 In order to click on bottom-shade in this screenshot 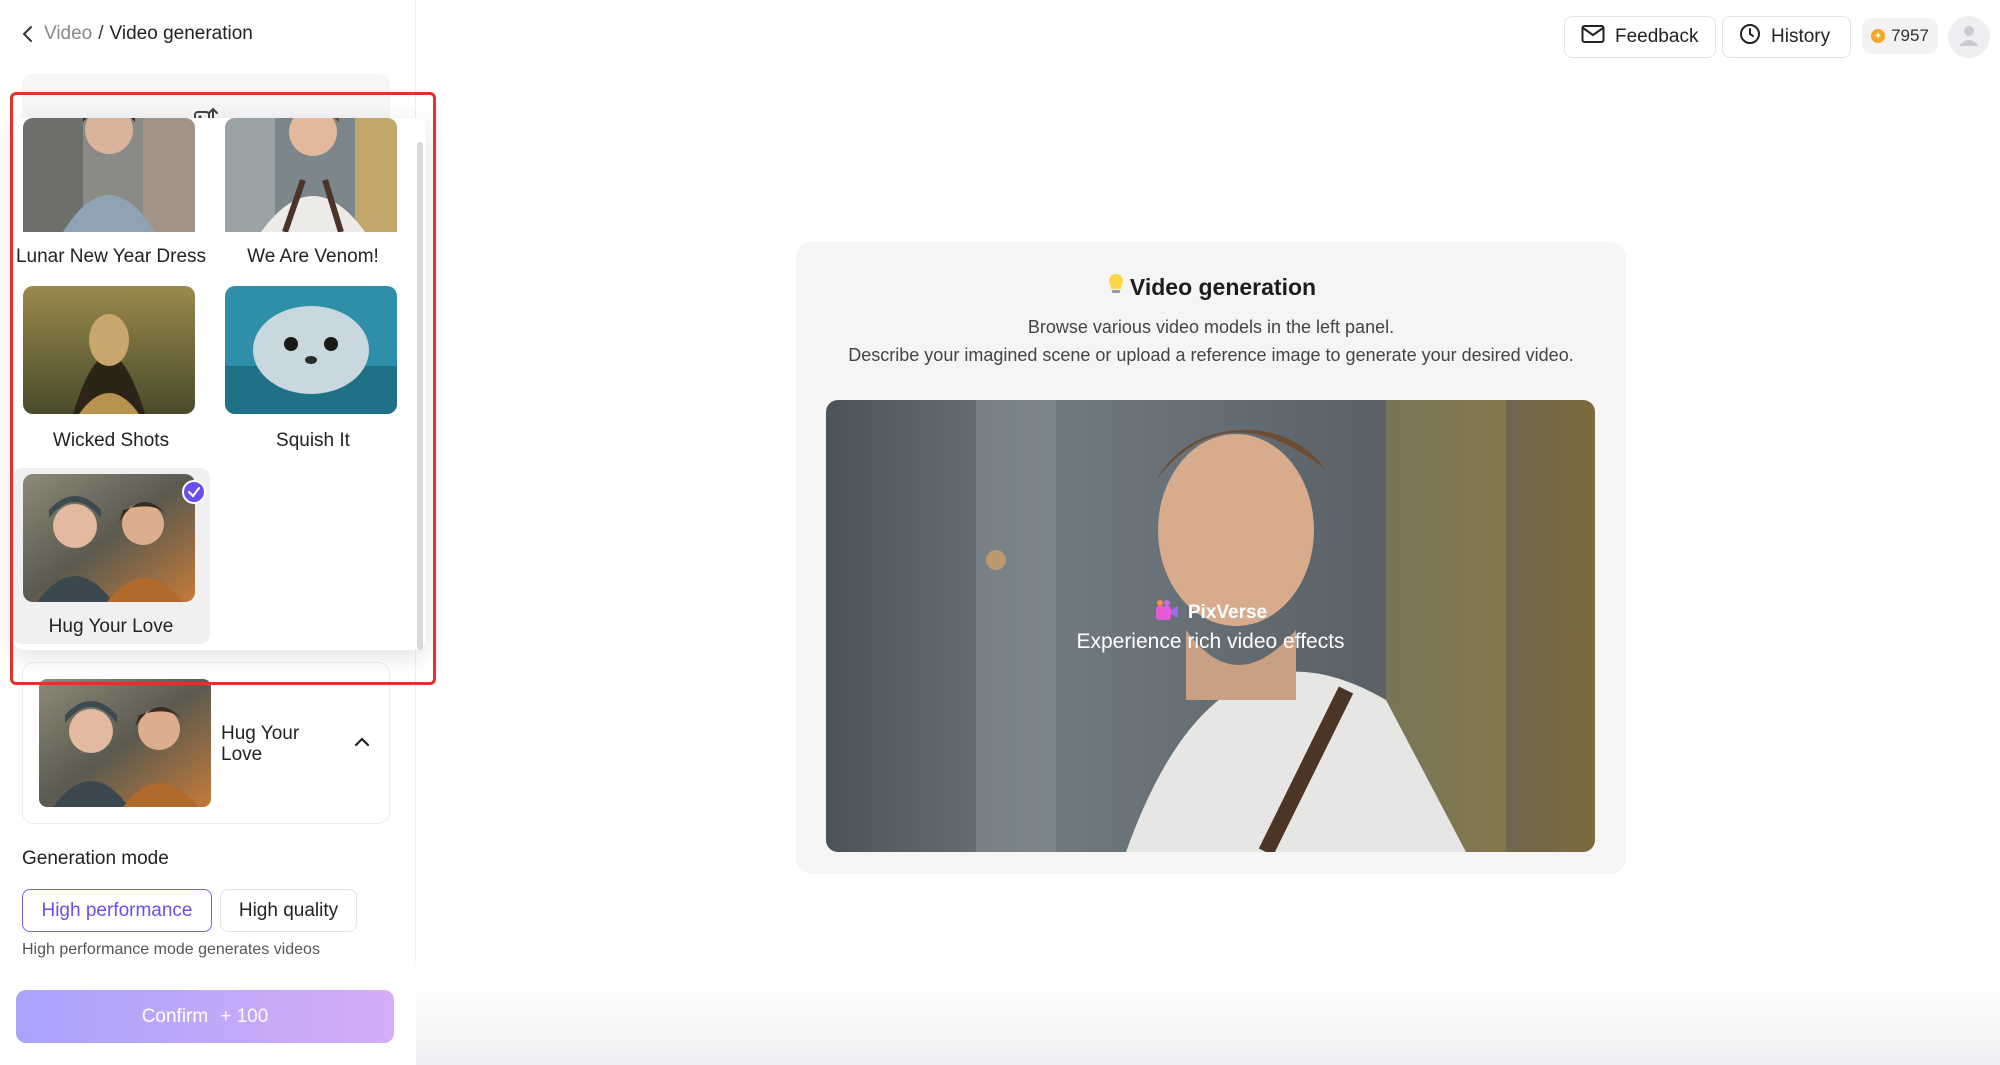, I will do `click(1208, 1022)`.